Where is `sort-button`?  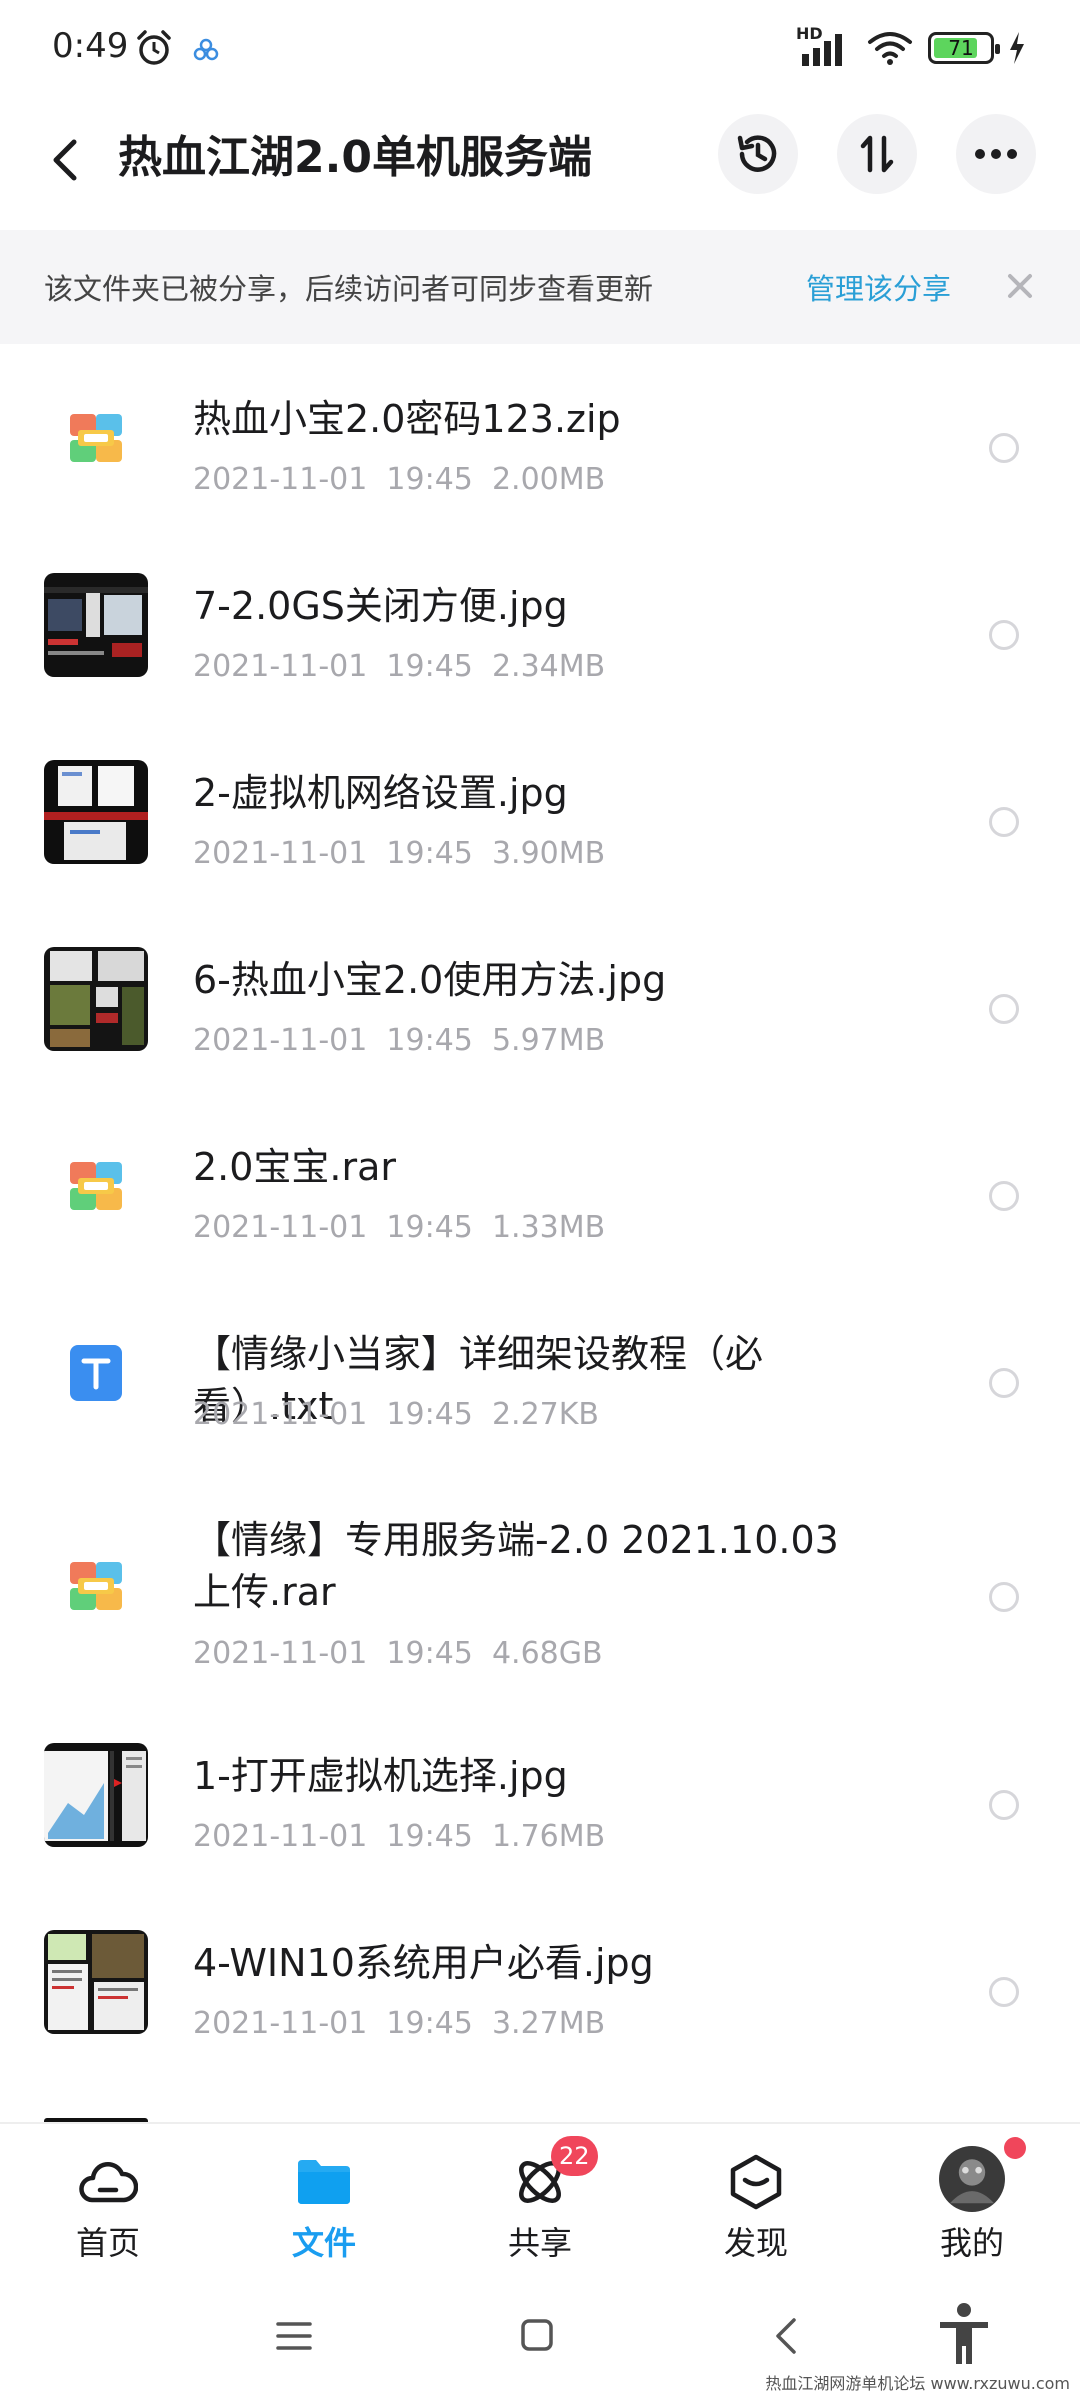 sort-button is located at coordinates (877, 154).